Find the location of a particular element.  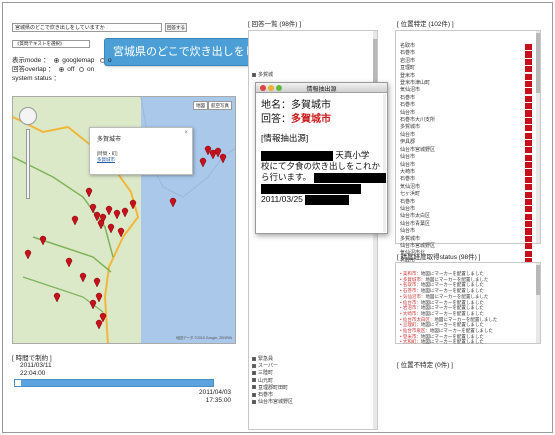

location-item: 亘理町 is located at coordinates (417, 68).